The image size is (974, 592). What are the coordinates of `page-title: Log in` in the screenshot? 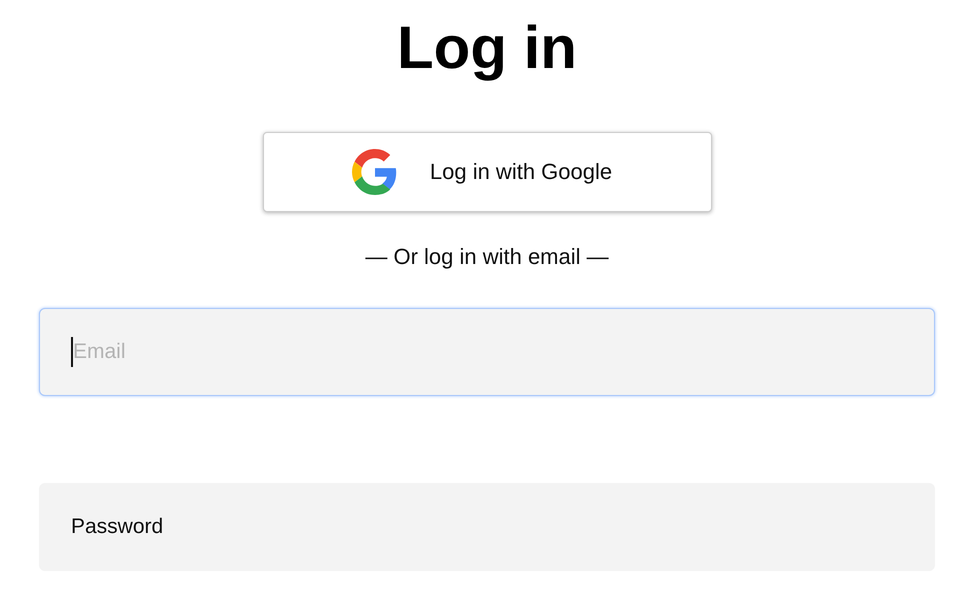 It's located at (487, 48).